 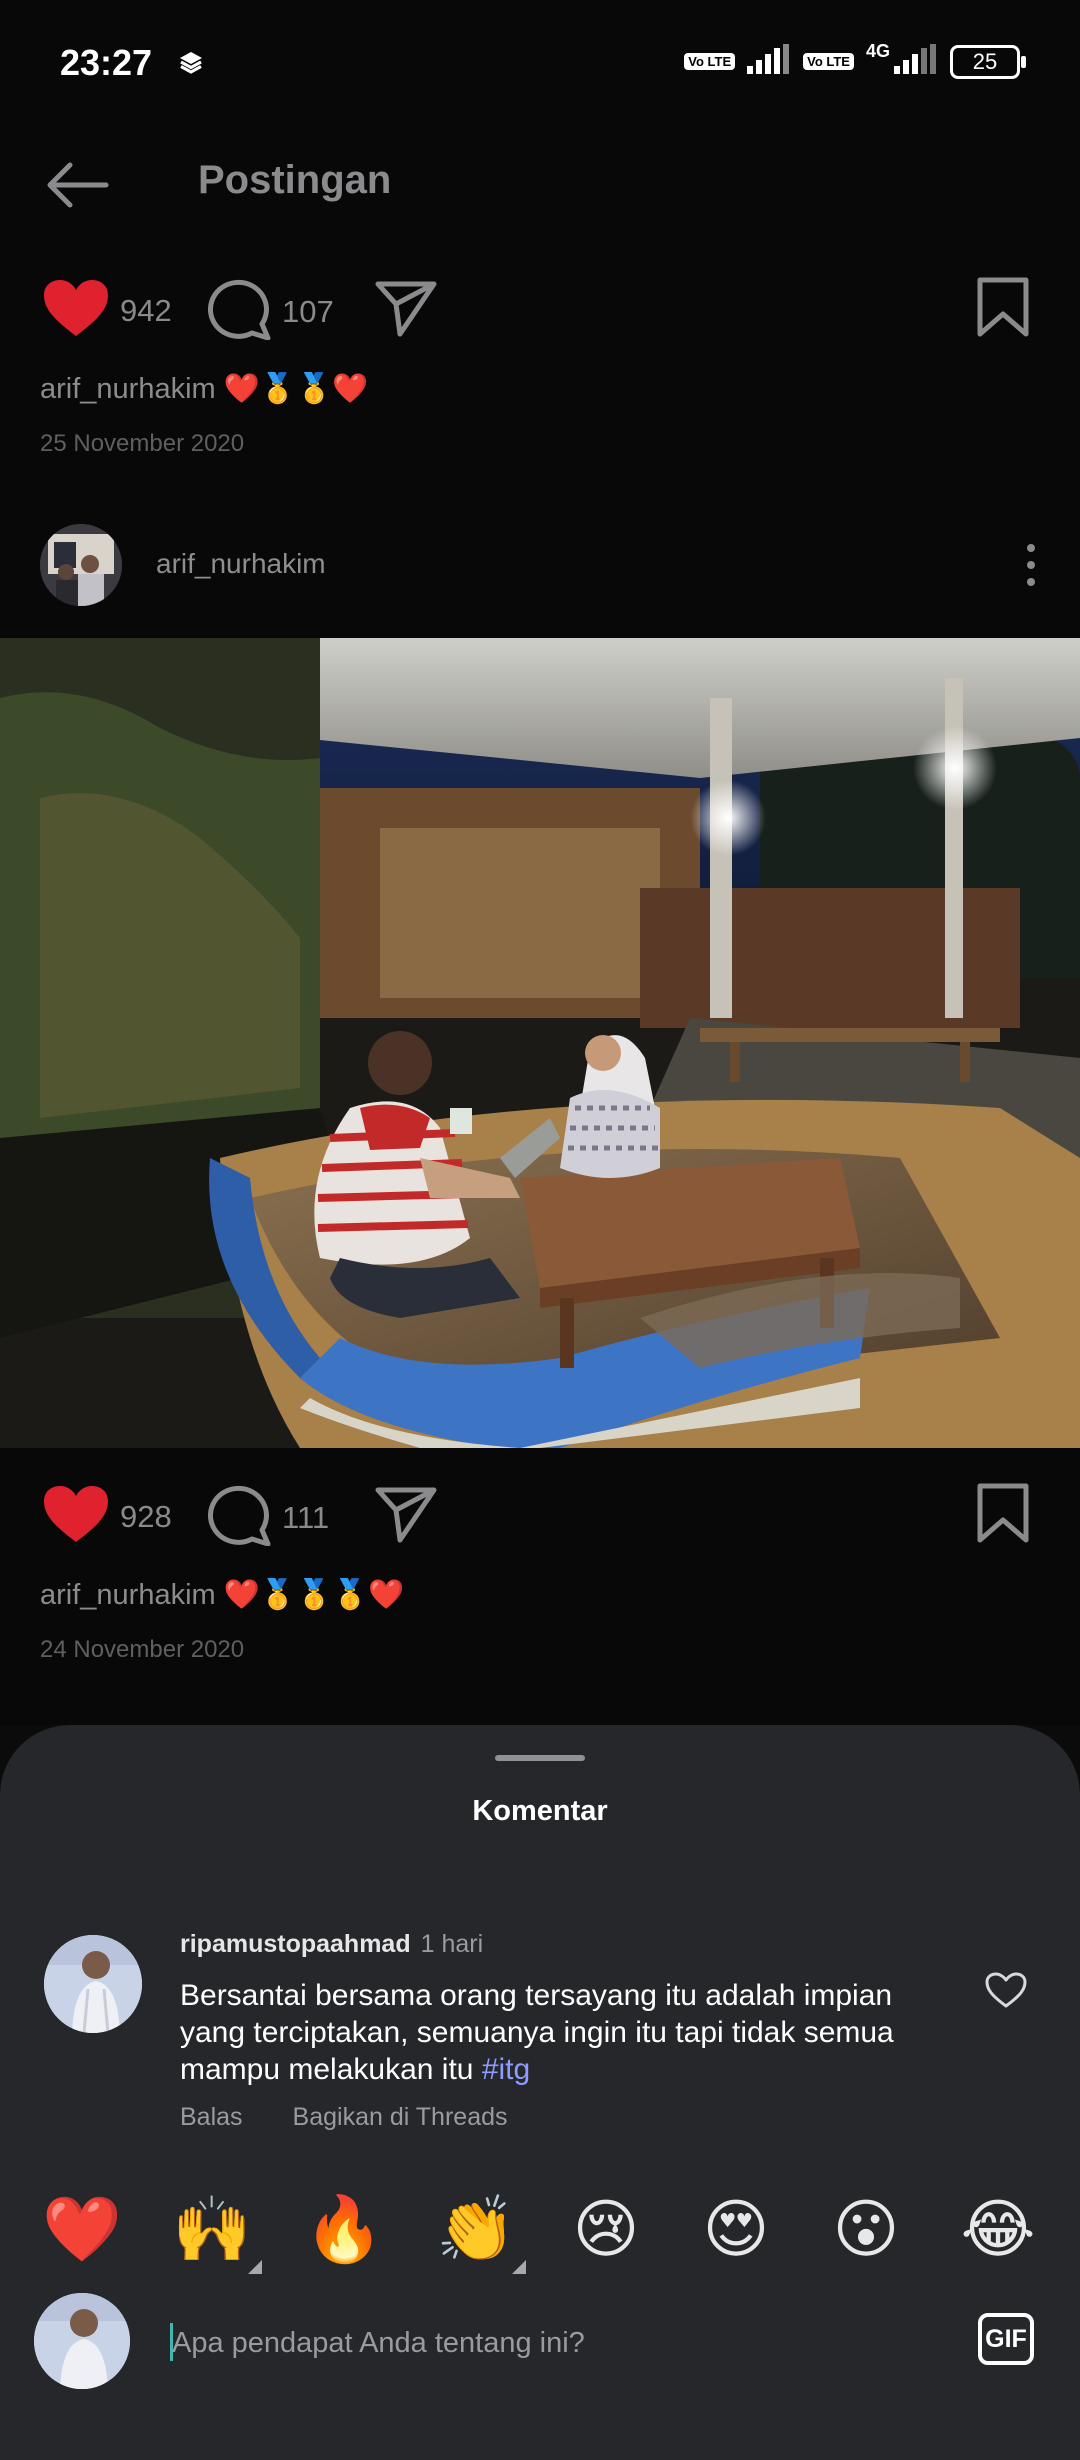 I want to click on reply-button: Balas, so click(x=211, y=2117).